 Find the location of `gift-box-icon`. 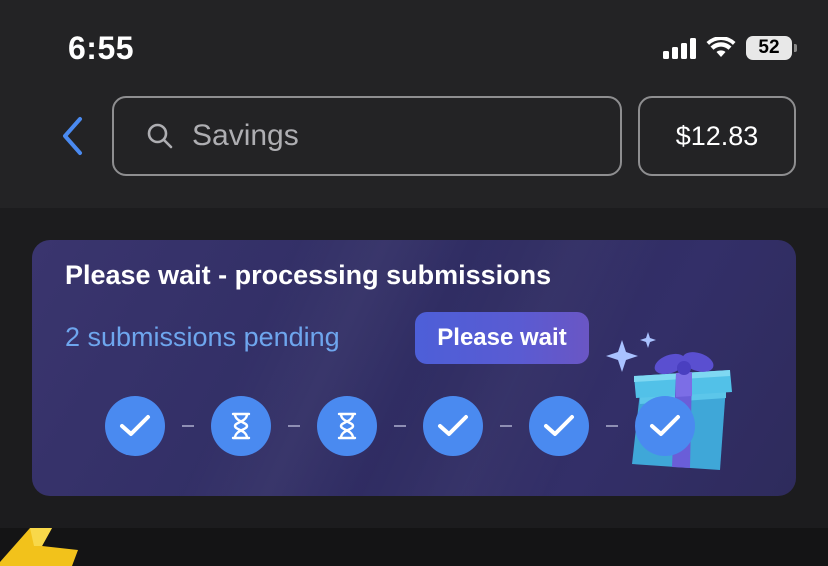

gift-box-icon is located at coordinates (669, 401).